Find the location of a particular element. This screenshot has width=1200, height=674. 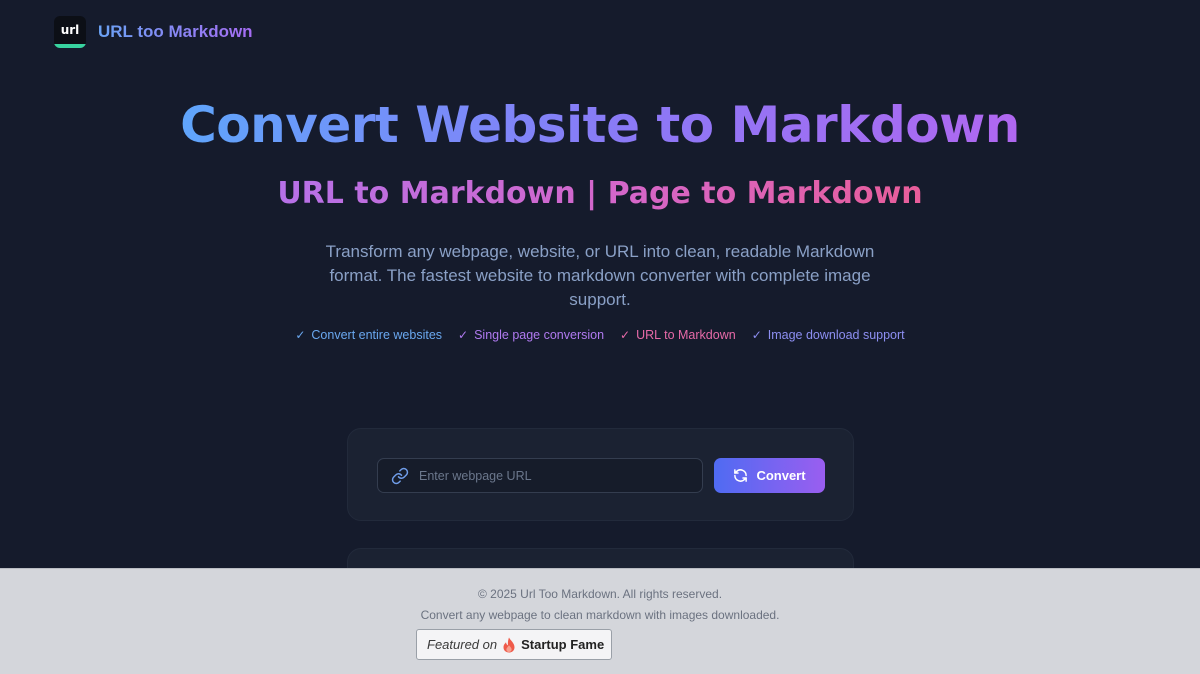

feature-item: ✓ URL to Markdown is located at coordinates (678, 335).